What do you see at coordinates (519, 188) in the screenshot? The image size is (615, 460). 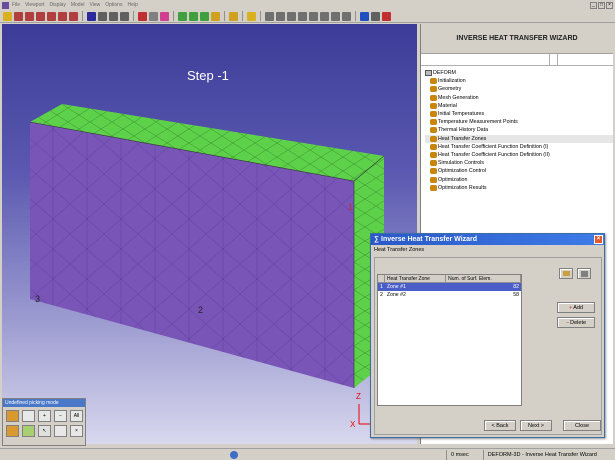 I see `tree-item-optimization-results: Optimization Results` at bounding box center [519, 188].